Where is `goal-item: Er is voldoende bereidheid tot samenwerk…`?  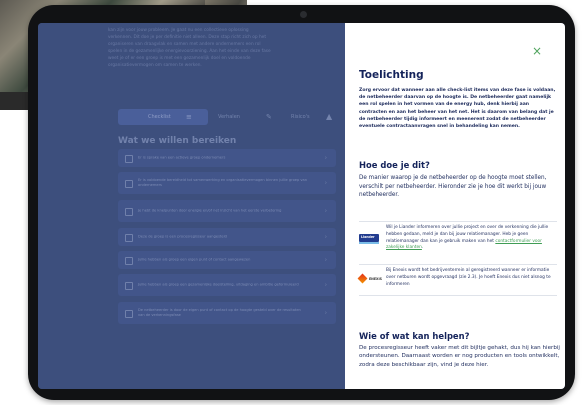 goal-item: Er is voldoende bereidheid tot samenwerk… is located at coordinates (227, 183).